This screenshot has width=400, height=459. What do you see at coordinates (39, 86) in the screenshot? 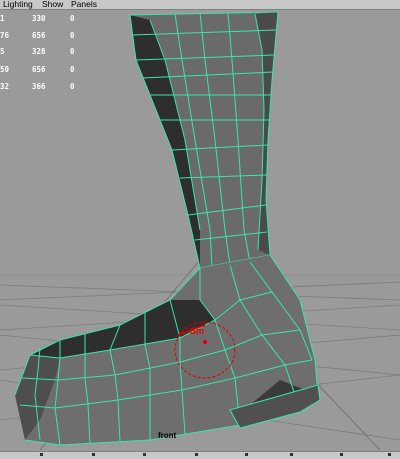
I see `hud-row-value: 366` at bounding box center [39, 86].